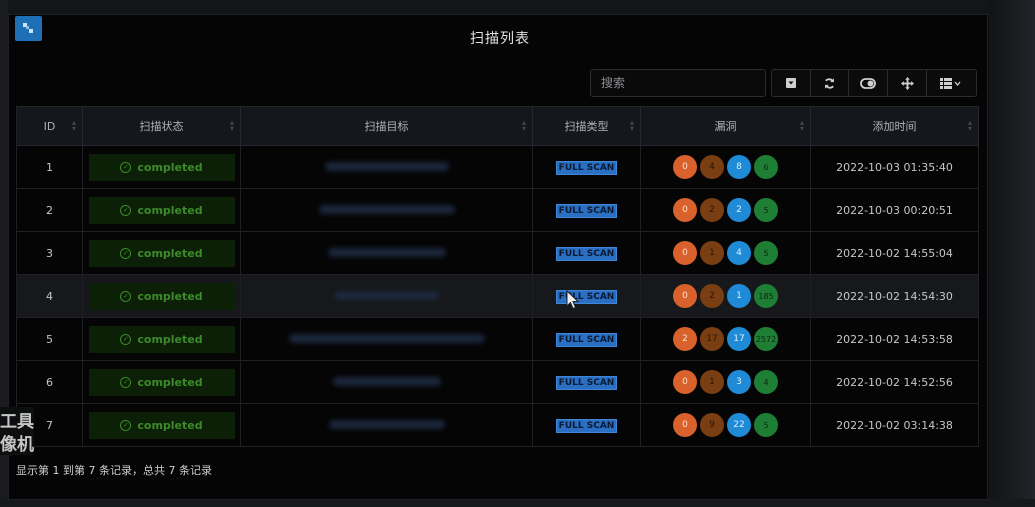 This screenshot has width=1035, height=507. I want to click on cell-vulns: 0225, so click(725, 210).